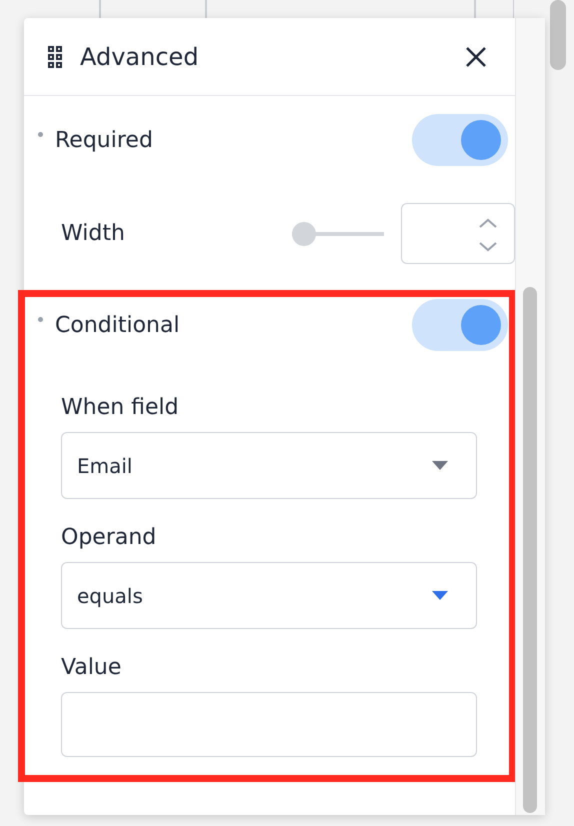  Describe the element at coordinates (109, 538) in the screenshot. I see `field-label: Operand` at that location.